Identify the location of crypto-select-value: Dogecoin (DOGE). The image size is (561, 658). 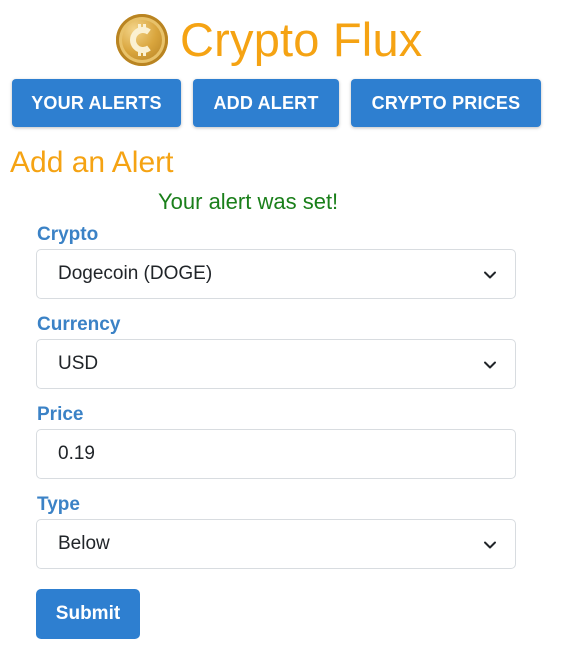
(135, 273).